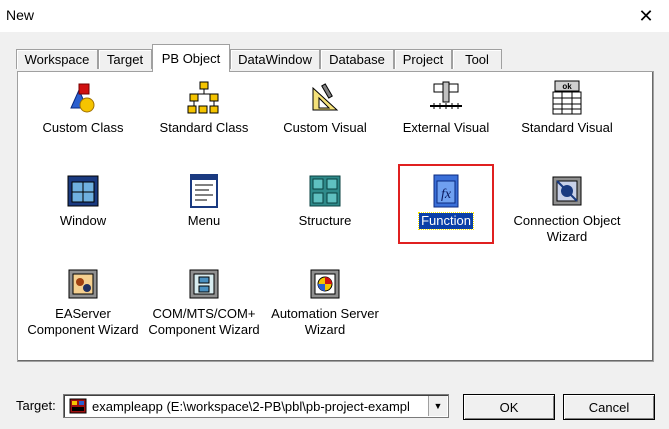 The width and height of the screenshot is (669, 429). I want to click on tab-project: Project, so click(423, 59).